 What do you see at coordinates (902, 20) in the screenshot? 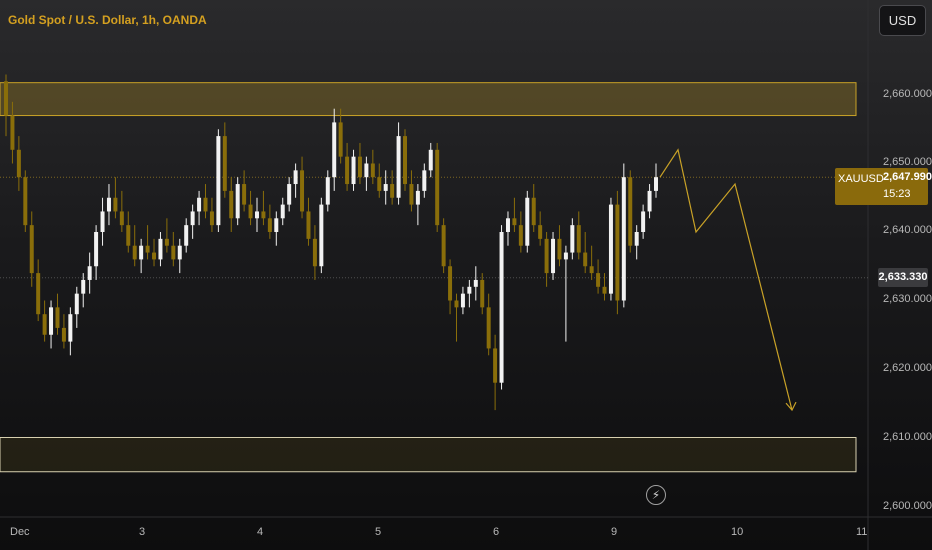
I see `currency-button: USD` at bounding box center [902, 20].